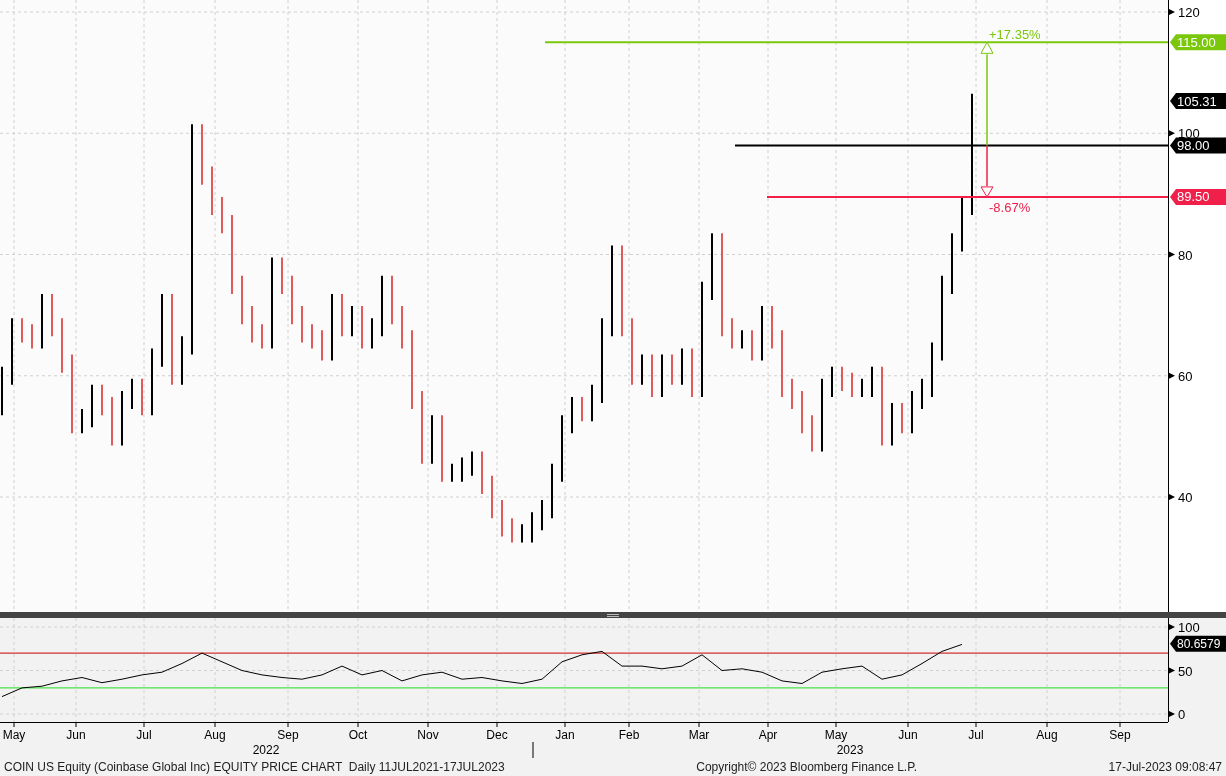 Image resolution: width=1226 pixels, height=776 pixels. What do you see at coordinates (1185, 376) in the screenshot?
I see `axis-label: 60` at bounding box center [1185, 376].